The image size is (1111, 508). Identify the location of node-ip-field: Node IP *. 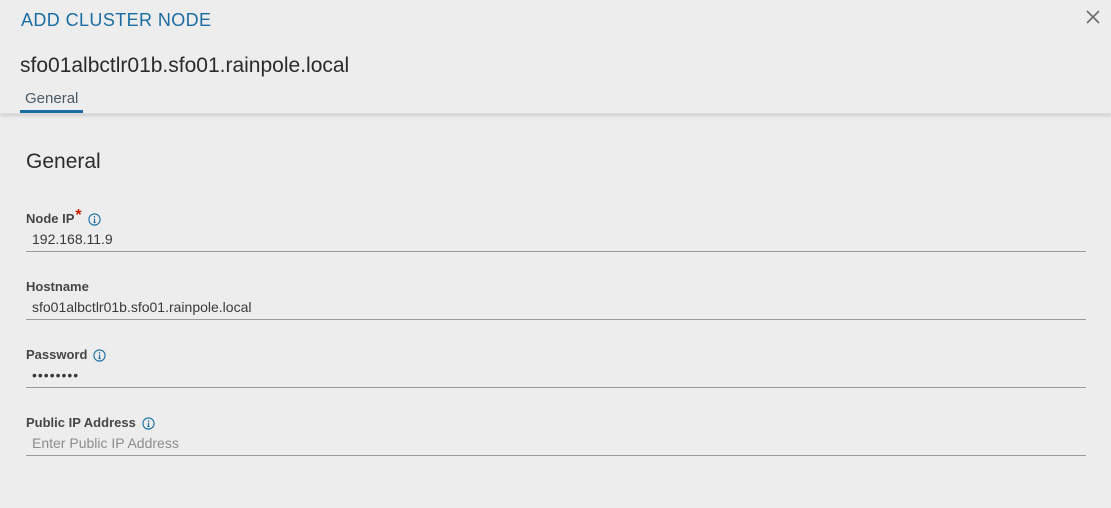
(556, 229).